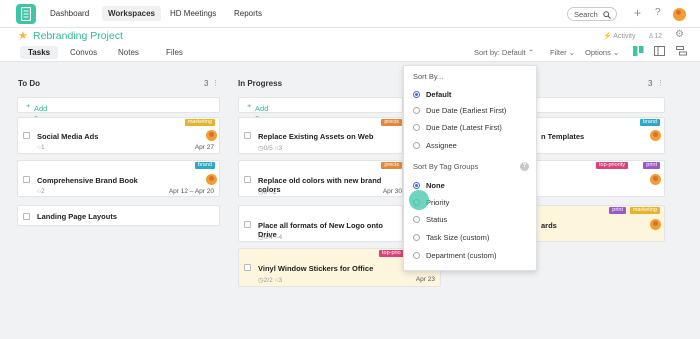 This screenshot has height=339, width=700. I want to click on members-count: ♙12, so click(655, 36).